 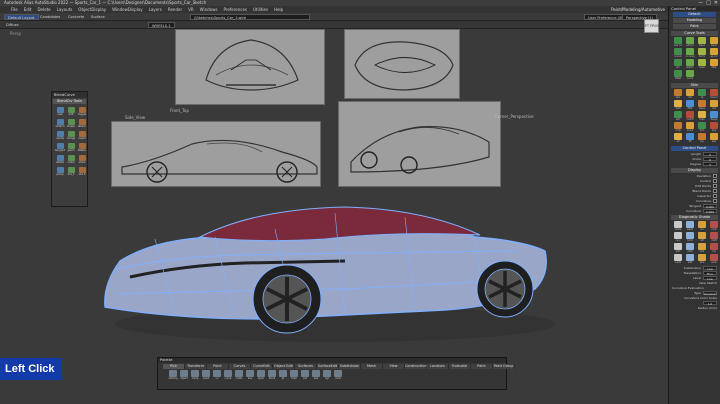 I want to click on tool-button: rev, so click(x=714, y=105).